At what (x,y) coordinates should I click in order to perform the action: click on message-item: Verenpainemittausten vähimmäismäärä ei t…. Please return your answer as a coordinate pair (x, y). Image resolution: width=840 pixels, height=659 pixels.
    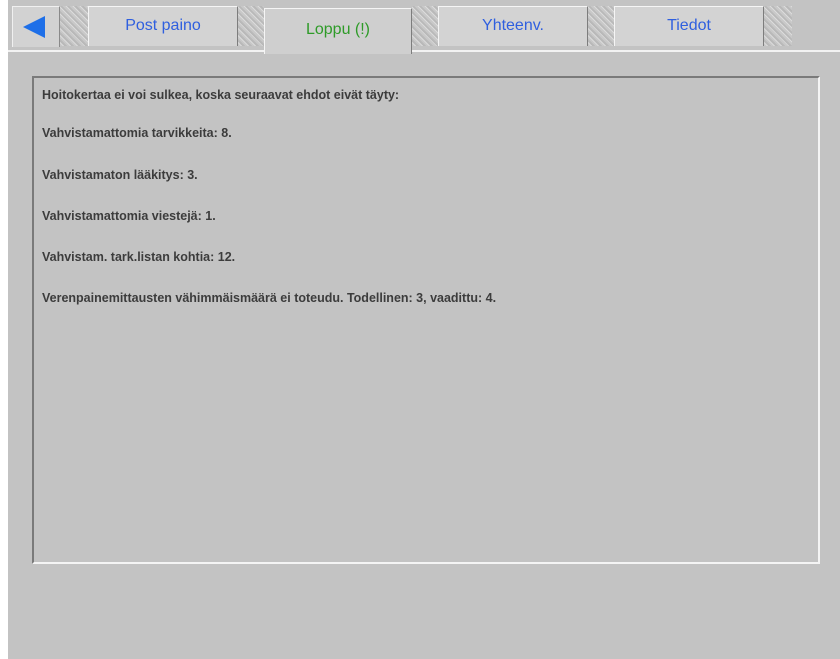
    Looking at the image, I should click on (269, 298).